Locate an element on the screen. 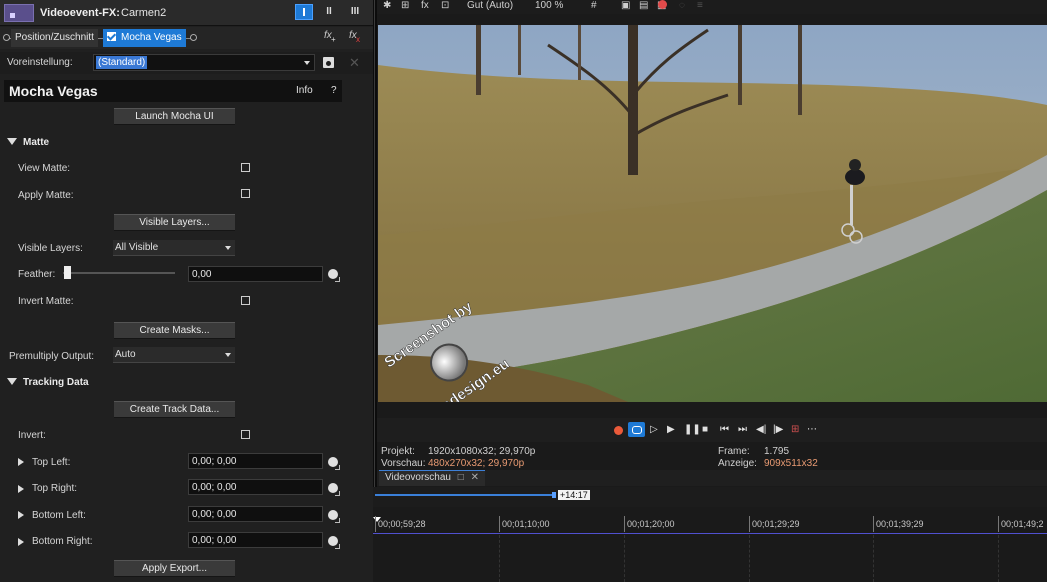 Image resolution: width=1047 pixels, height=582 pixels. help-button: ? is located at coordinates (334, 90).